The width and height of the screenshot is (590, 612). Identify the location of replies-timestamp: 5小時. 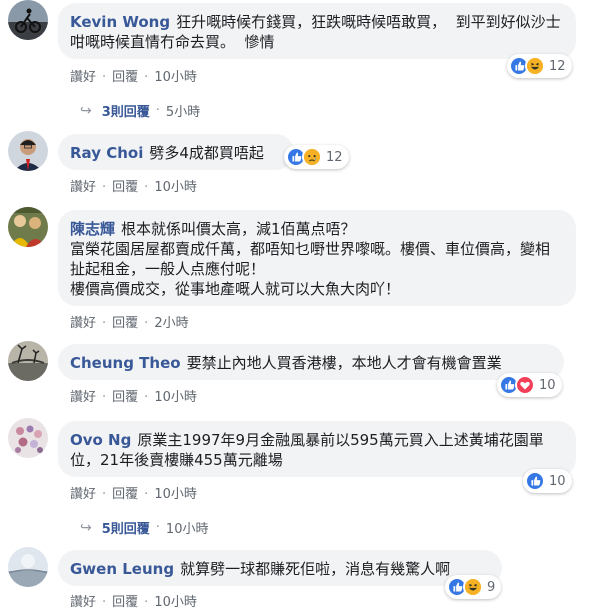
(183, 112).